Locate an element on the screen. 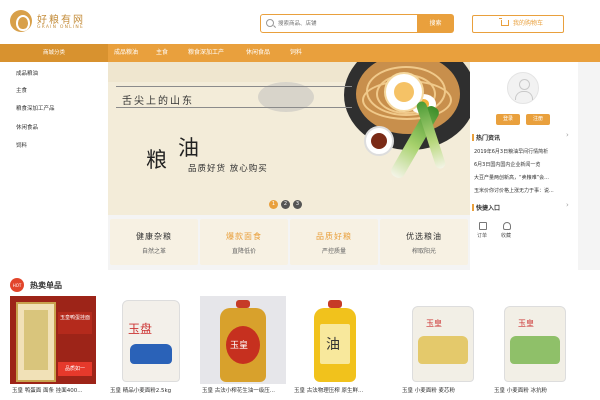  sale-tag: 品质如一 is located at coordinates (75, 369).